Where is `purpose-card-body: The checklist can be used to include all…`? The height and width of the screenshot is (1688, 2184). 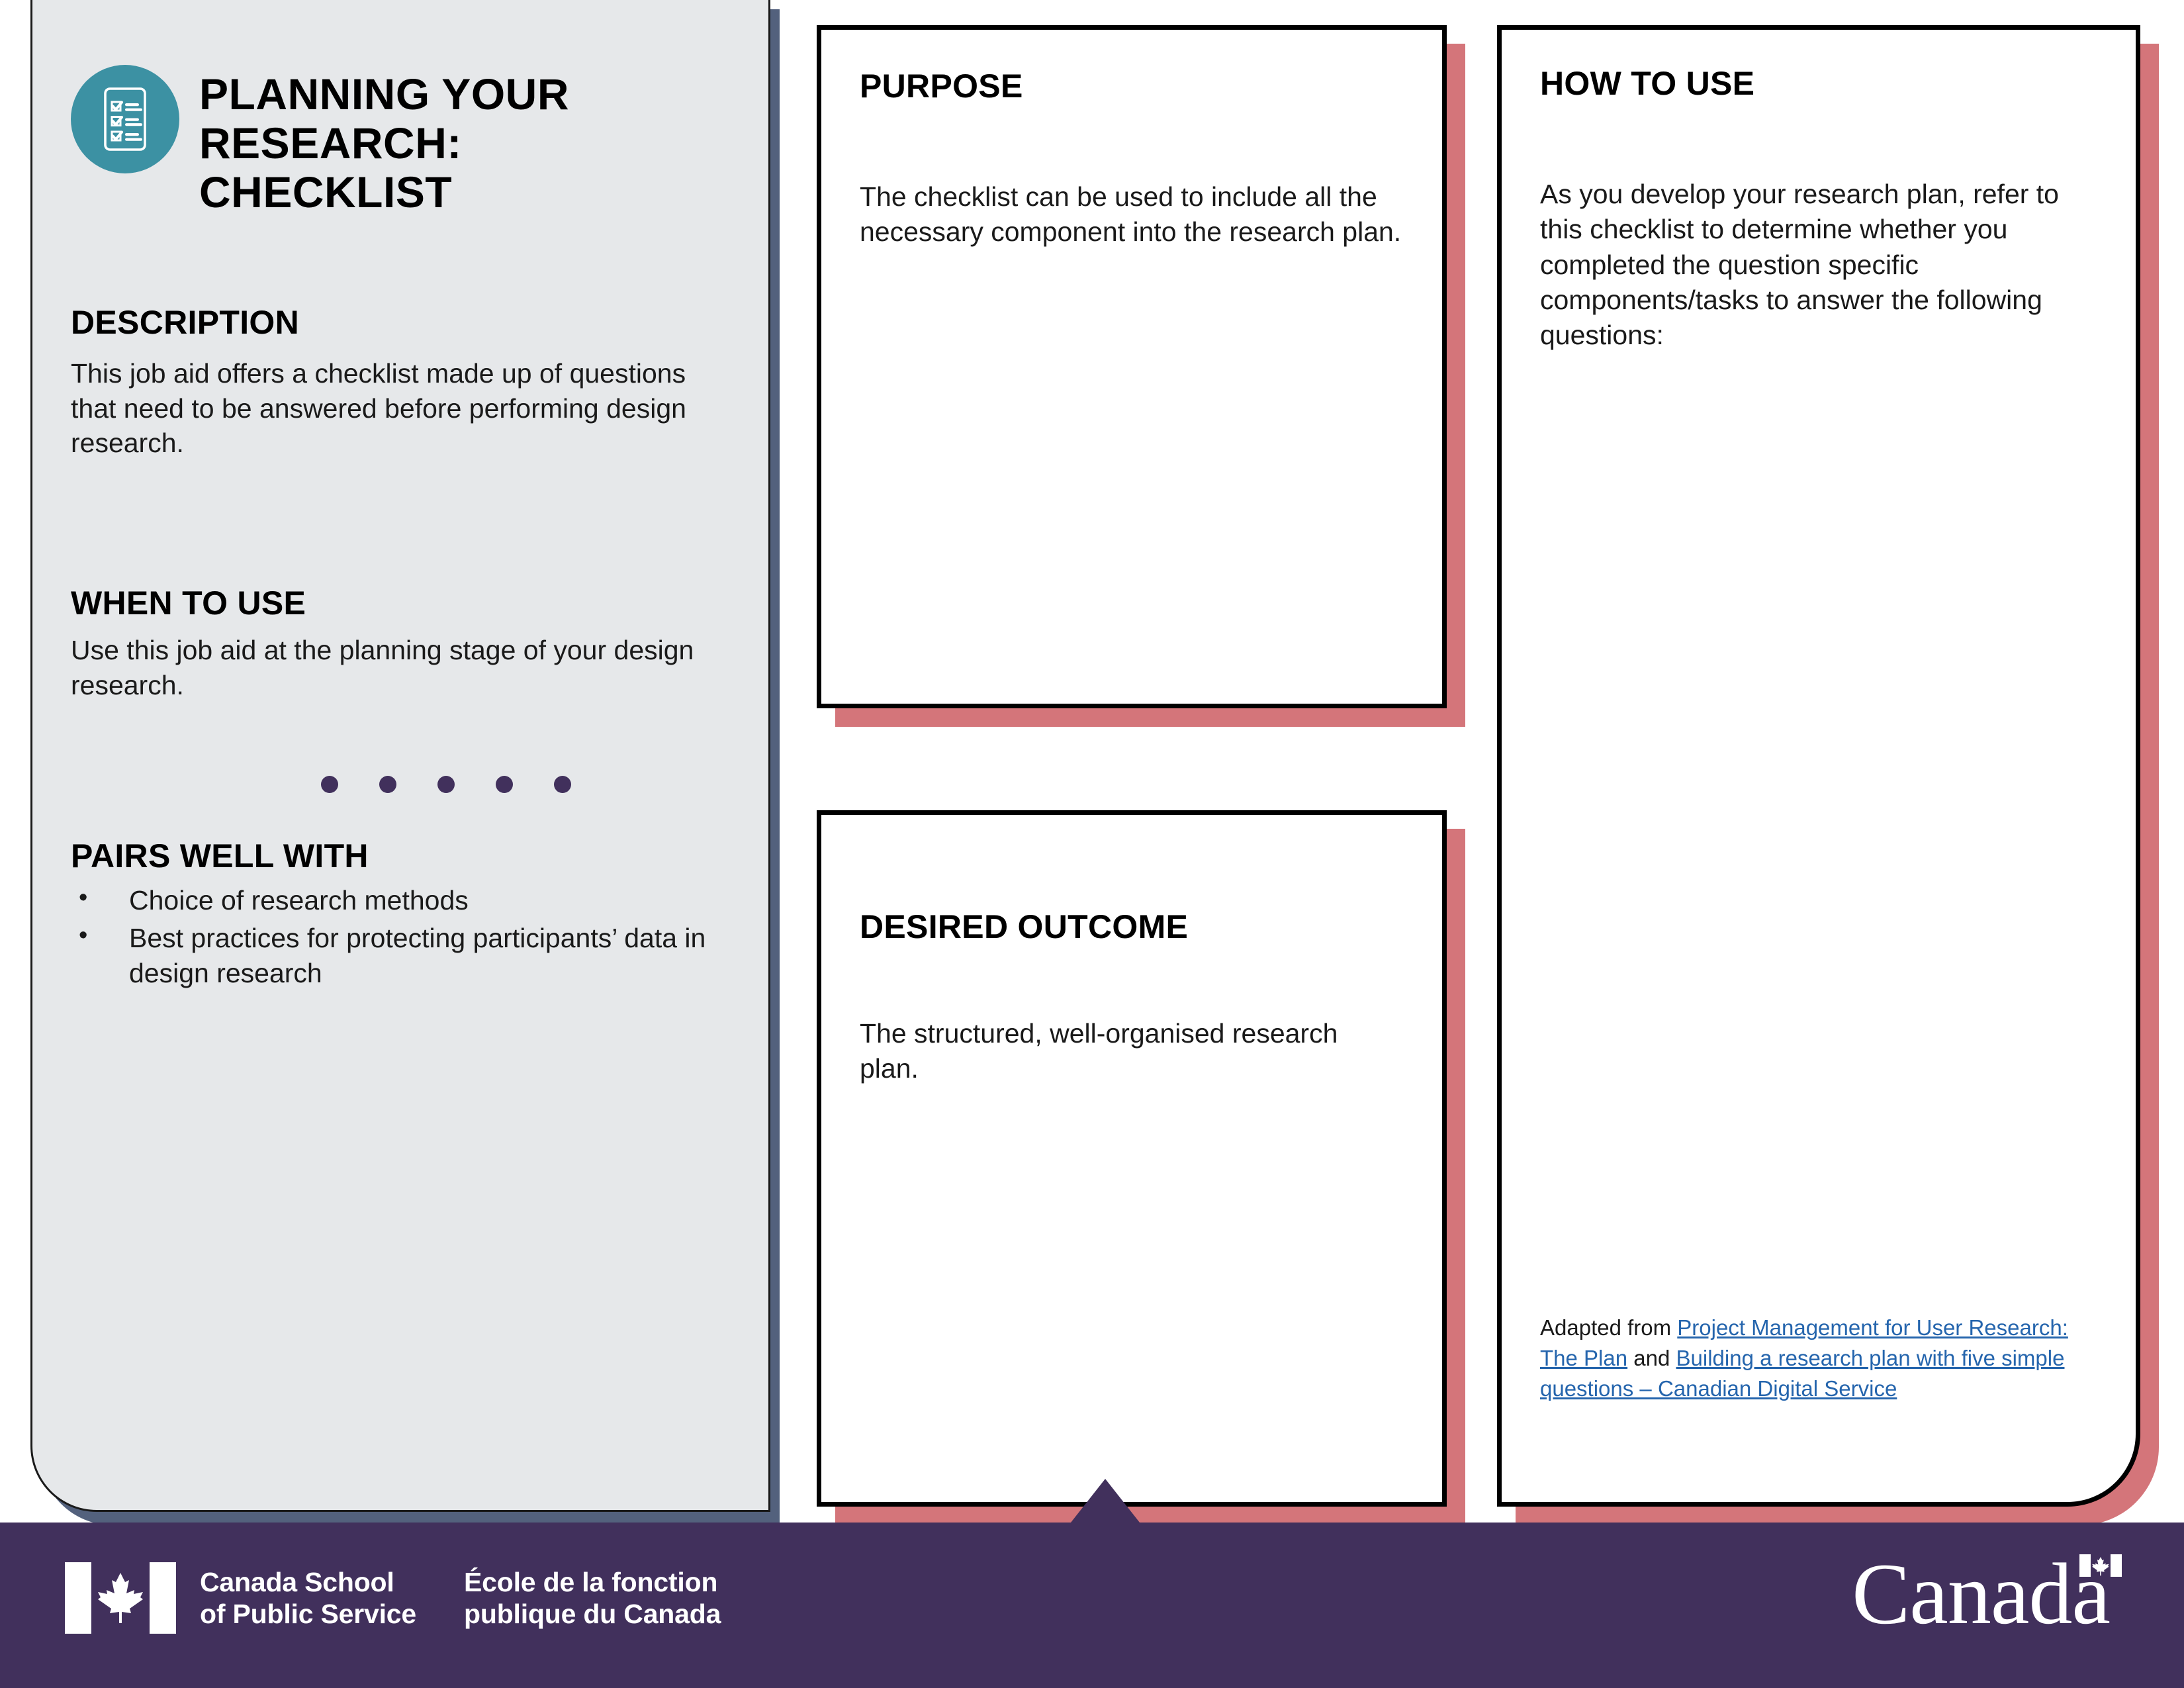 purpose-card-body: The checklist can be used to include all… is located at coordinates (1131, 214).